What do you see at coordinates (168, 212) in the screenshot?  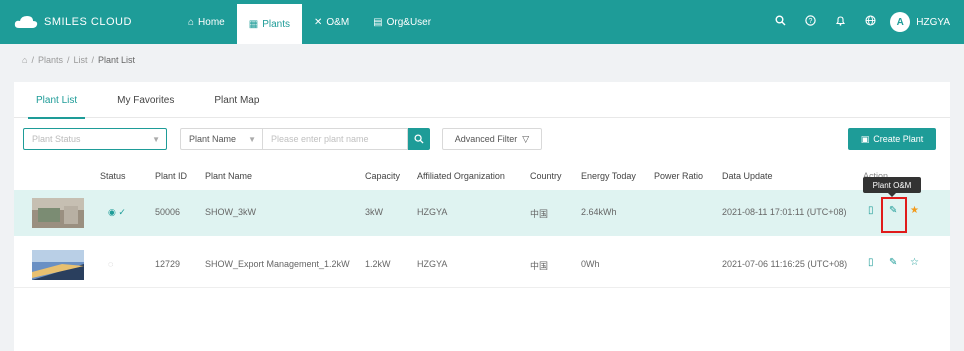 I see `plant-id: 50006` at bounding box center [168, 212].